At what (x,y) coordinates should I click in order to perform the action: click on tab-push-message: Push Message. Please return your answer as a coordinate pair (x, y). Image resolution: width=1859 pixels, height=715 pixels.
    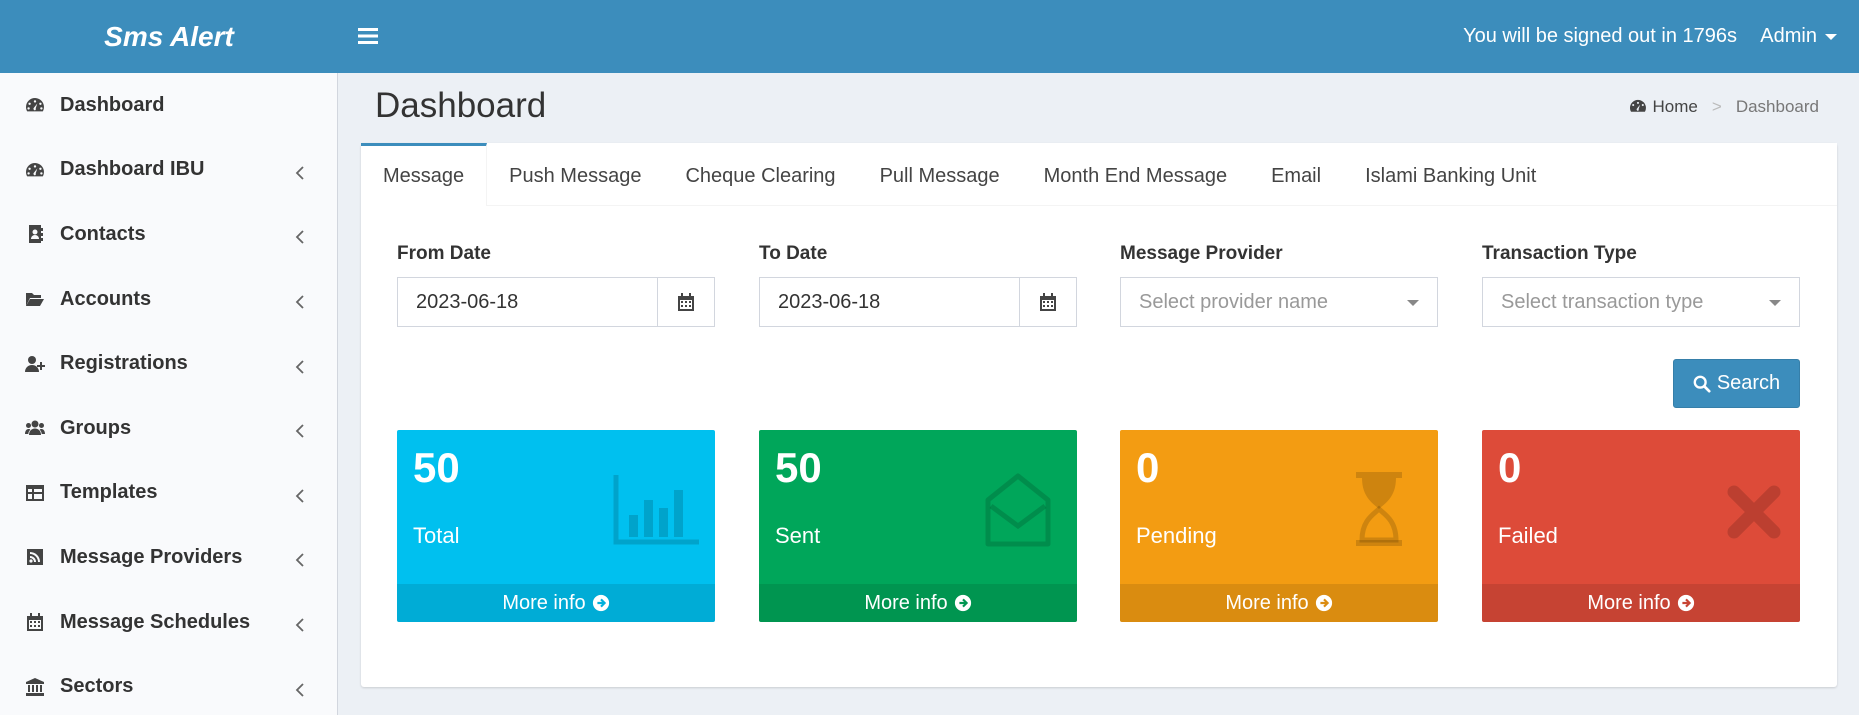
    Looking at the image, I should click on (575, 174).